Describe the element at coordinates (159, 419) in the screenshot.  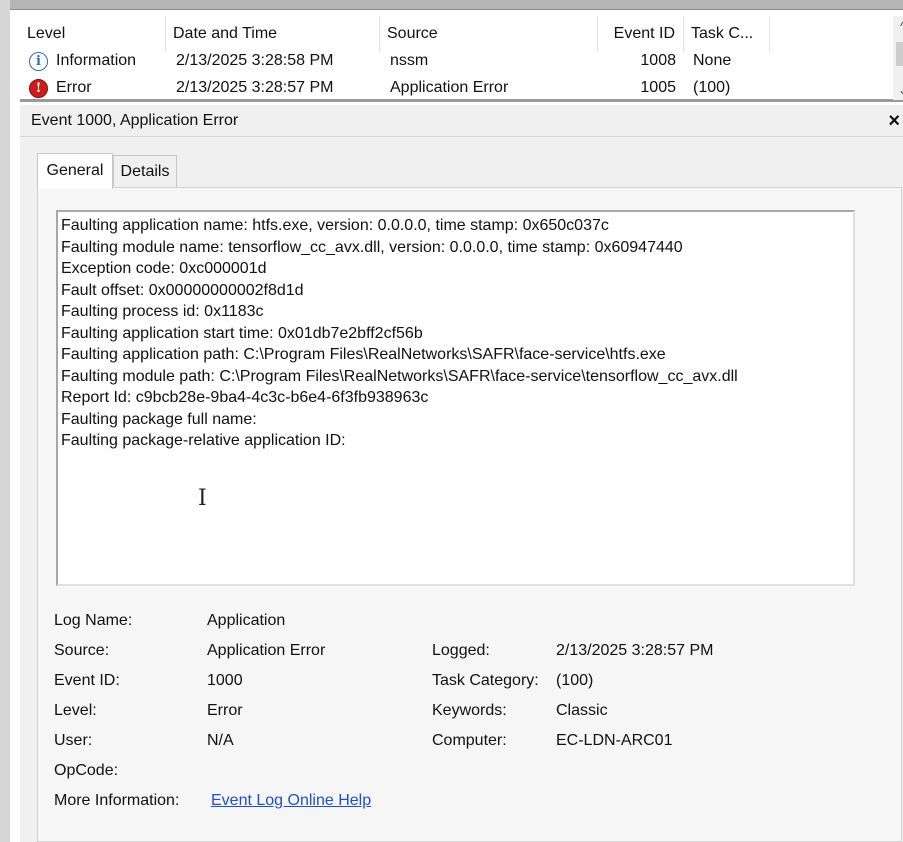
I see `description-line: Faulting package full name:` at that location.